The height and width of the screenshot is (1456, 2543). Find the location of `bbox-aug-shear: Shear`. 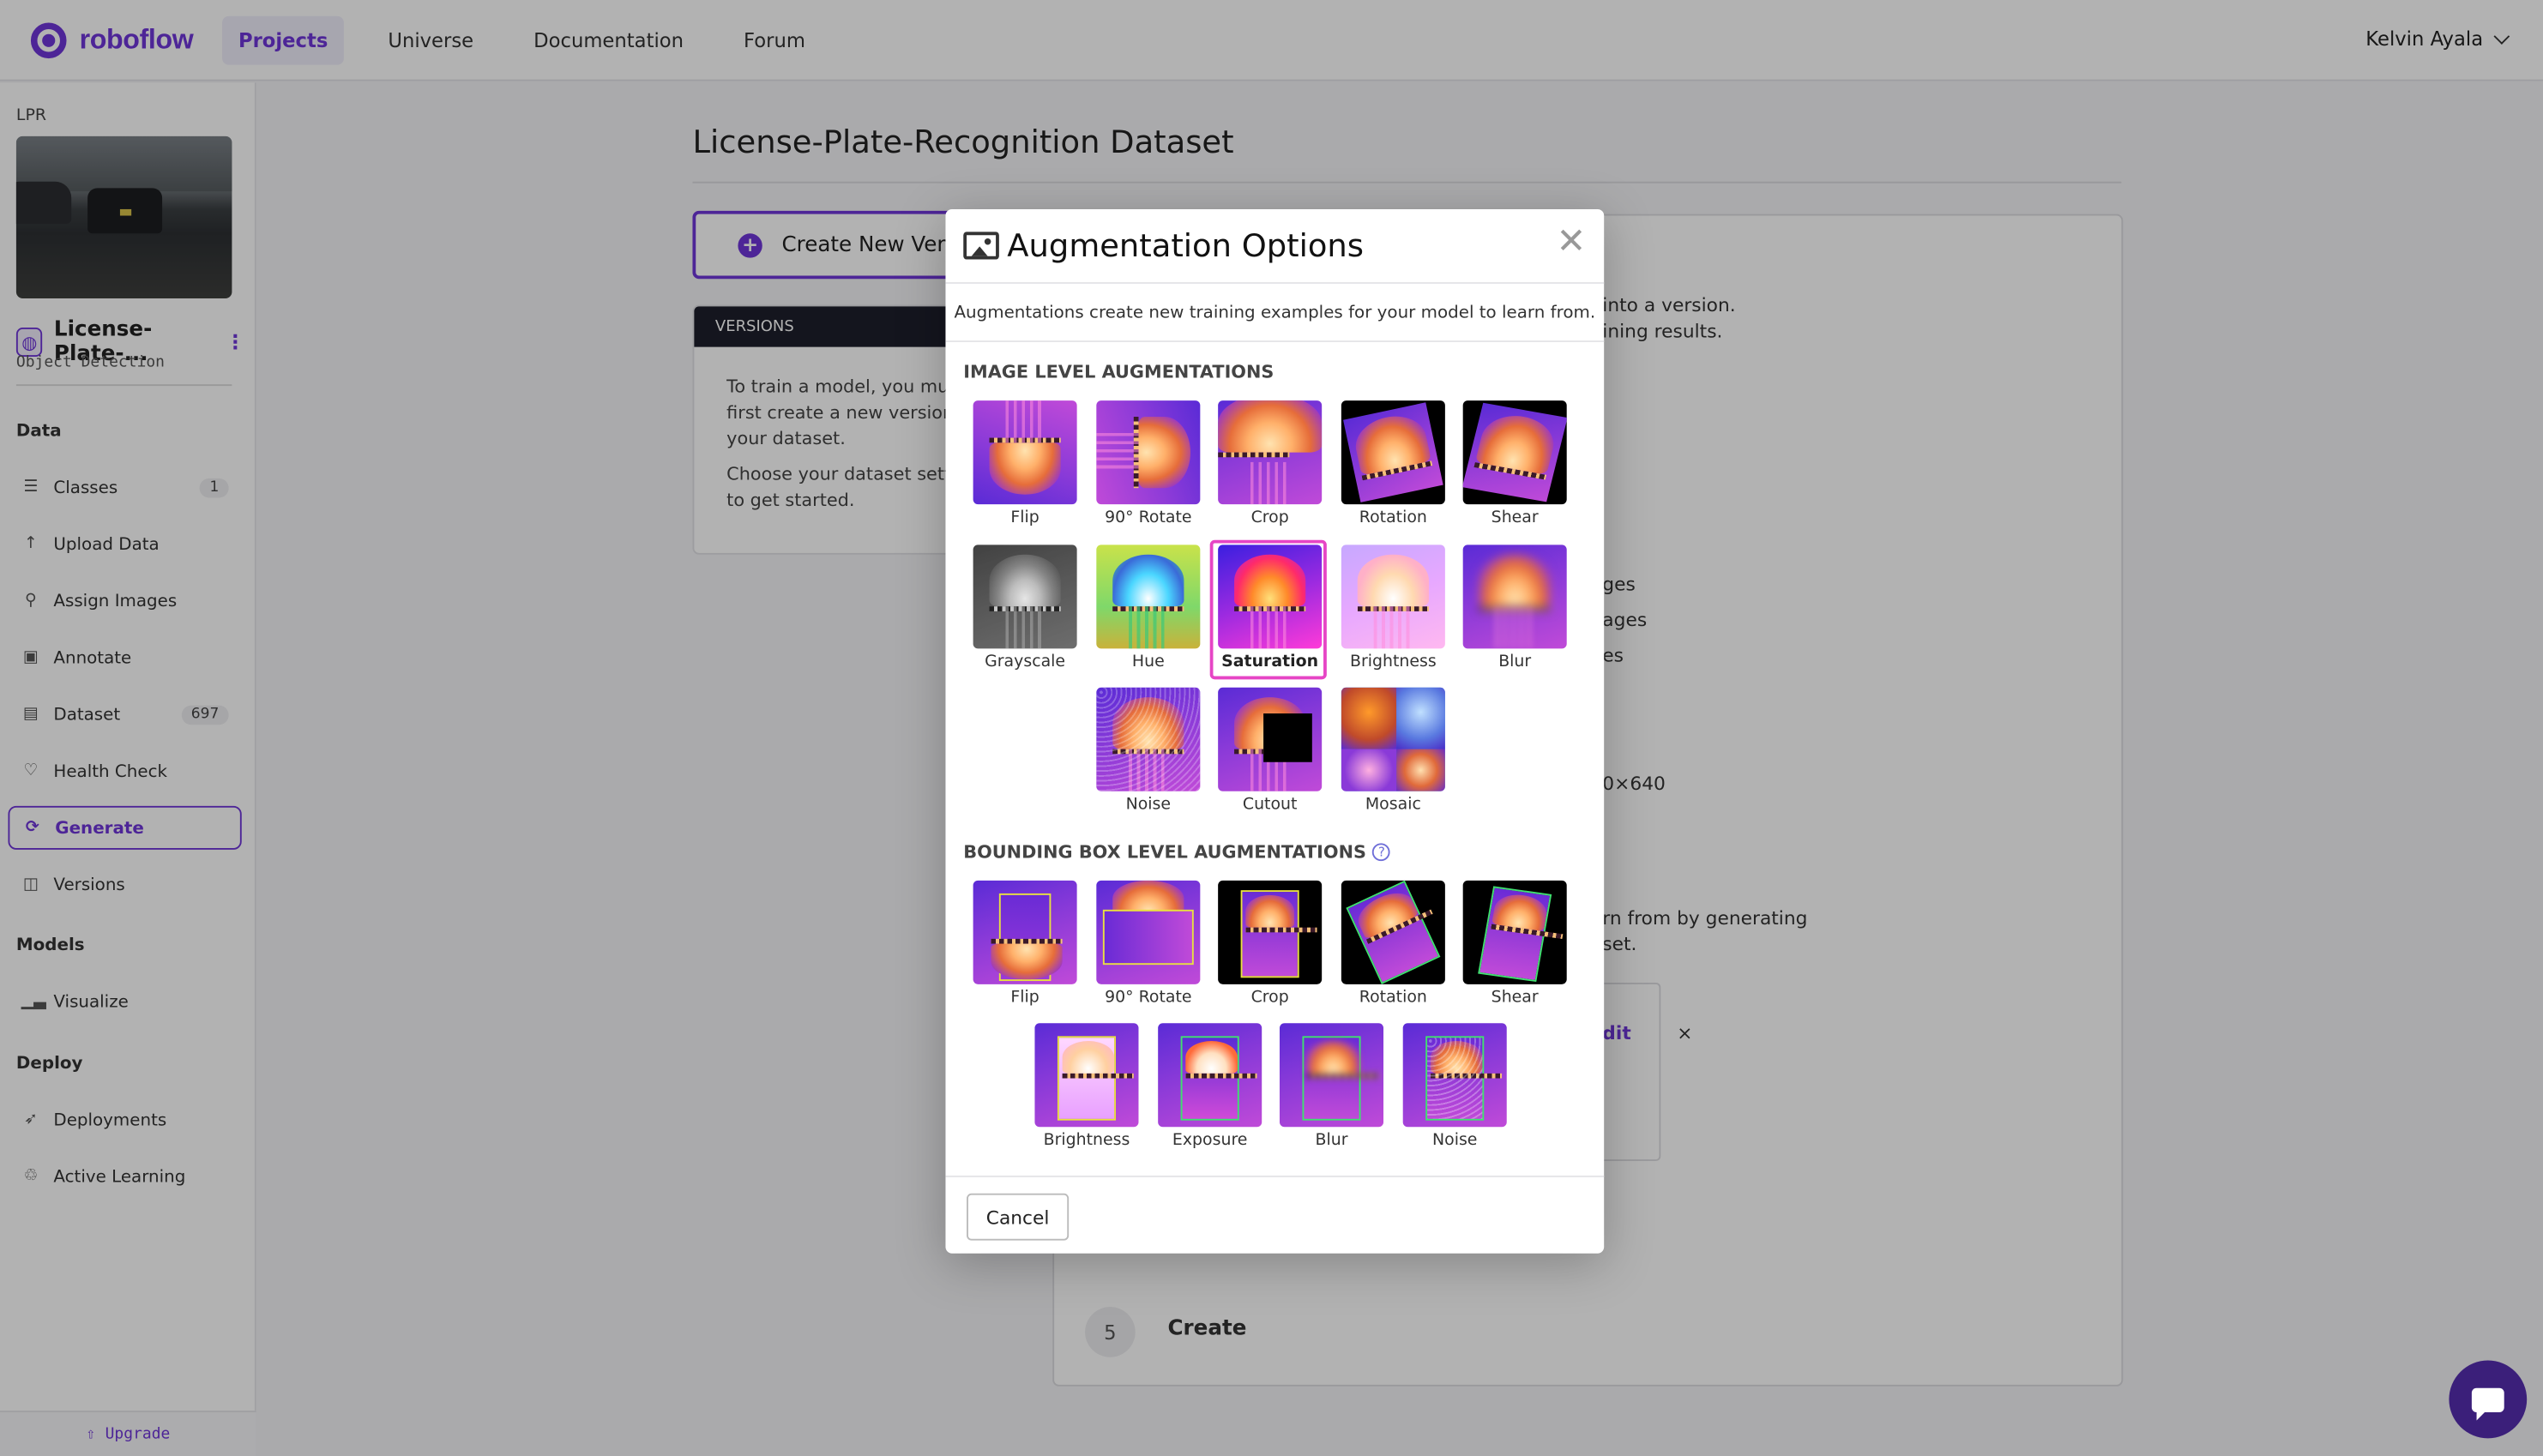

bbox-aug-shear: Shear is located at coordinates (1514, 944).